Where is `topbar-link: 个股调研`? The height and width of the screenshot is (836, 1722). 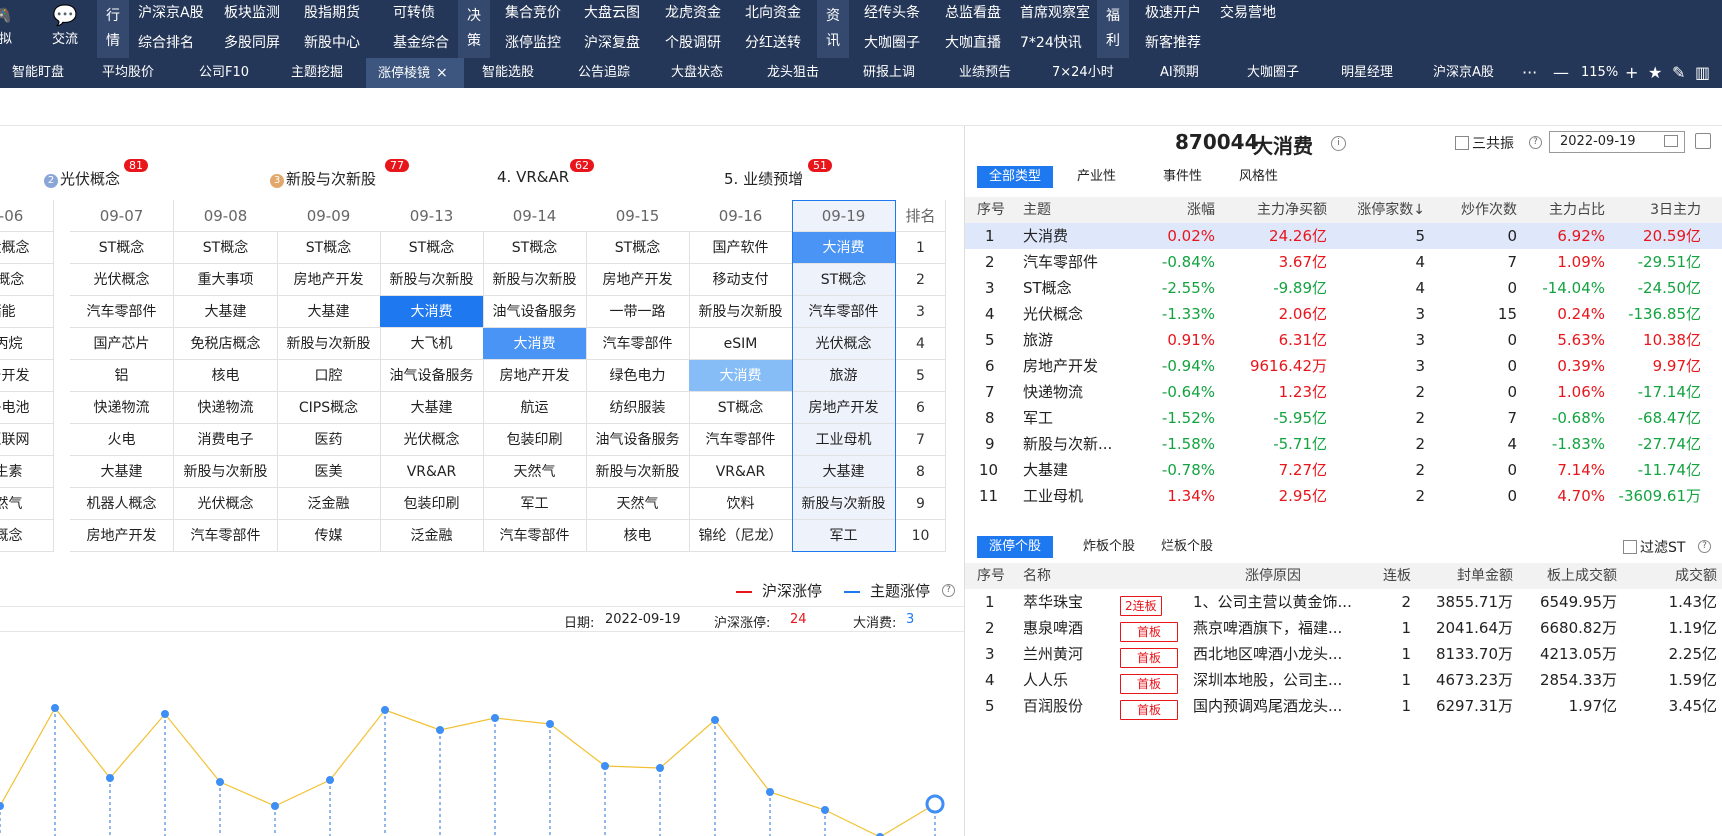 topbar-link: 个股调研 is located at coordinates (693, 42).